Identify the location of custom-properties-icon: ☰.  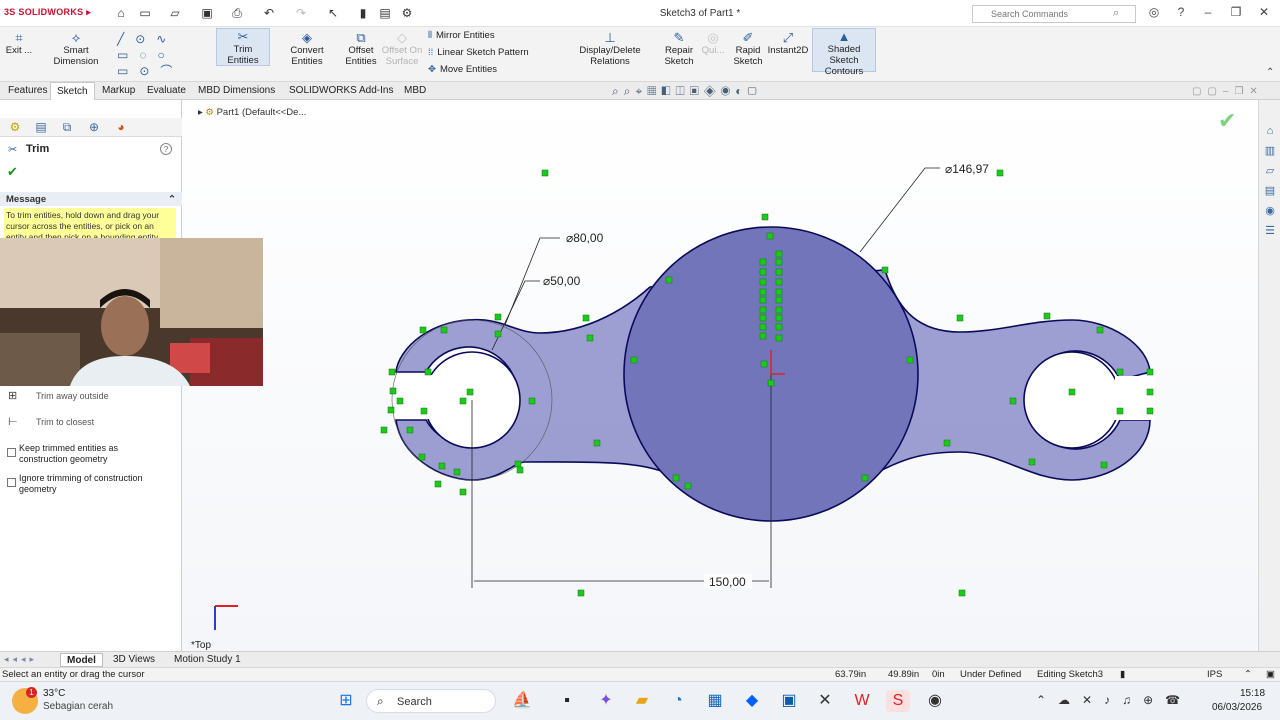
(1270, 231).